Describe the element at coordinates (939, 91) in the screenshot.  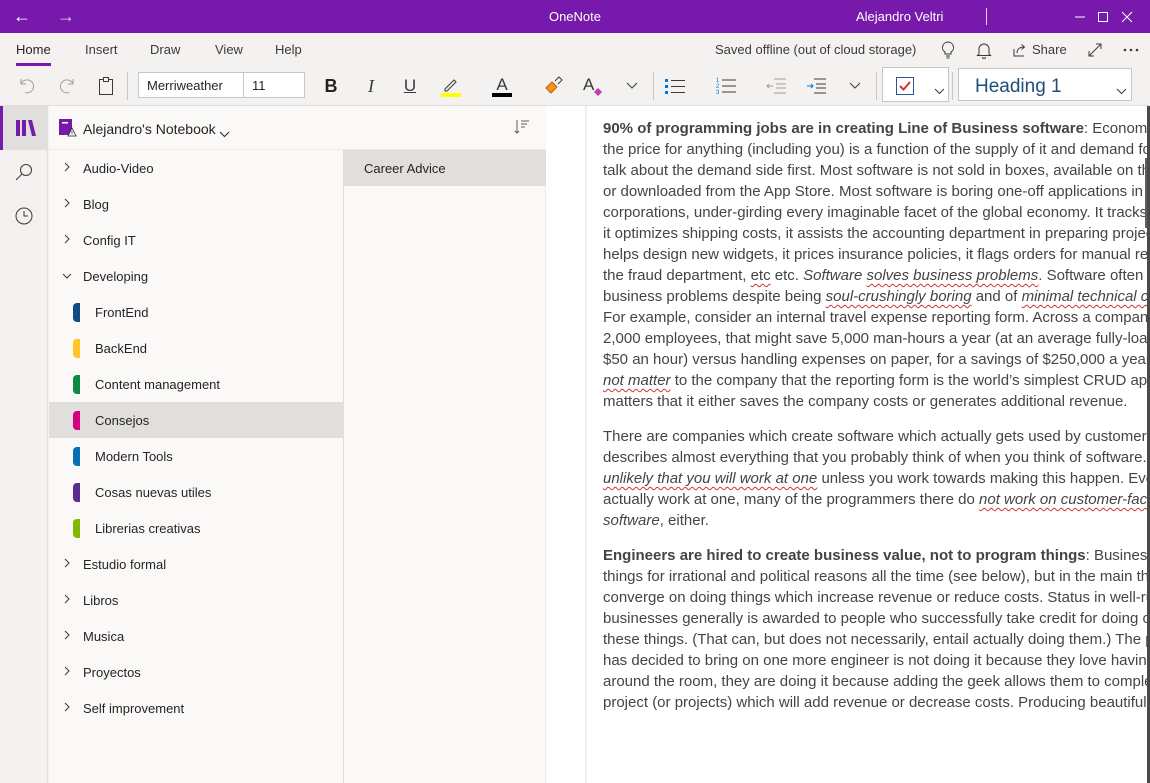
I see `tag-dropdown` at that location.